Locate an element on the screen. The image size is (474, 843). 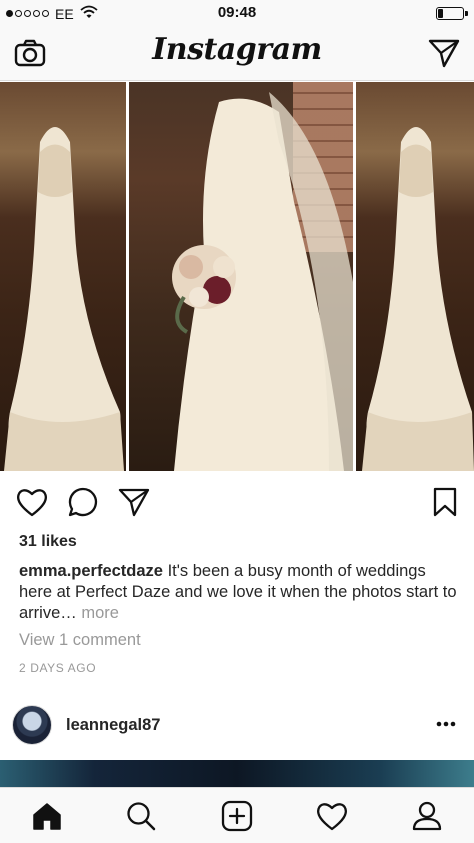
caption-username: emma.perfectdaze is located at coordinates (91, 571).